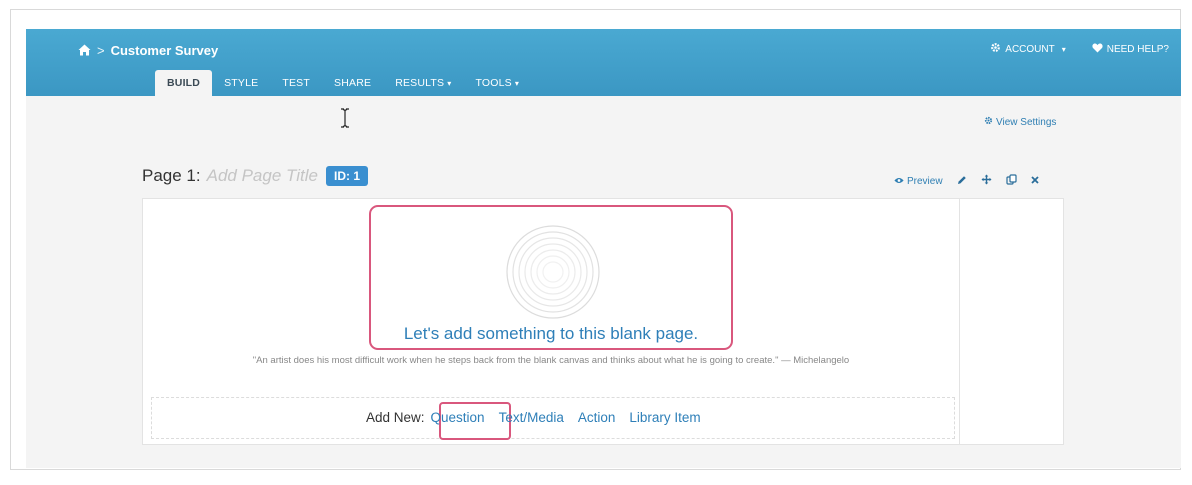 The width and height of the screenshot is (1192, 485). Describe the element at coordinates (493, 83) in the screenshot. I see `tab-label: TOOLS` at that location.